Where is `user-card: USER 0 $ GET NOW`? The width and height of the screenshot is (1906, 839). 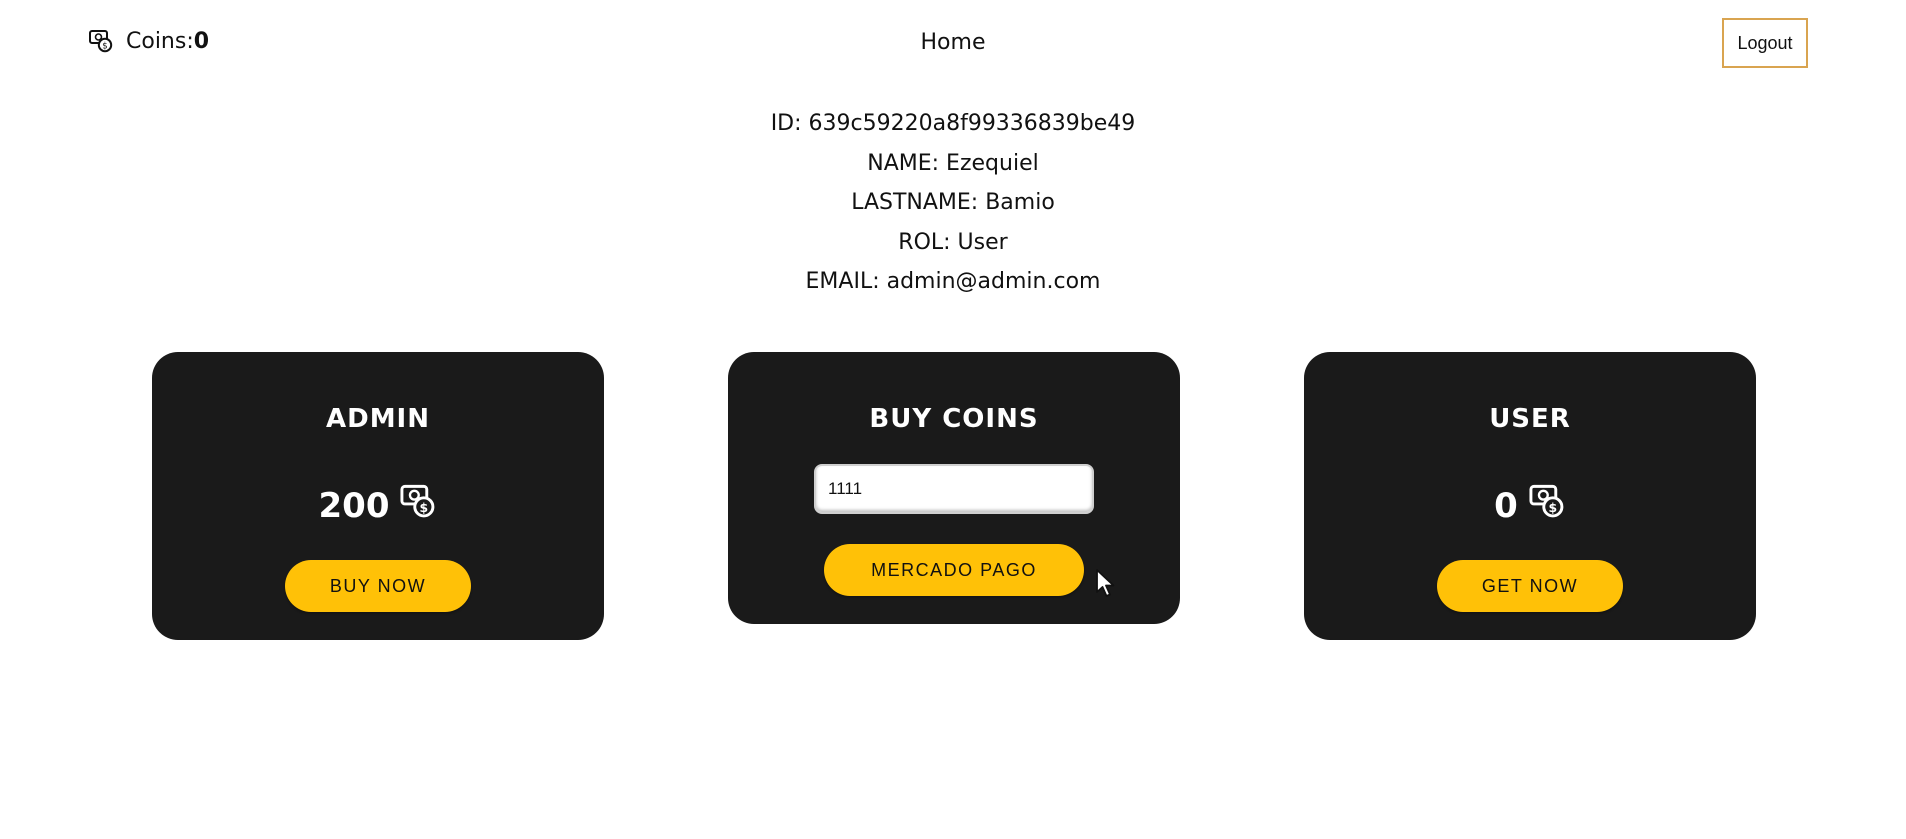
user-card: USER 0 $ GET NOW is located at coordinates (1530, 496).